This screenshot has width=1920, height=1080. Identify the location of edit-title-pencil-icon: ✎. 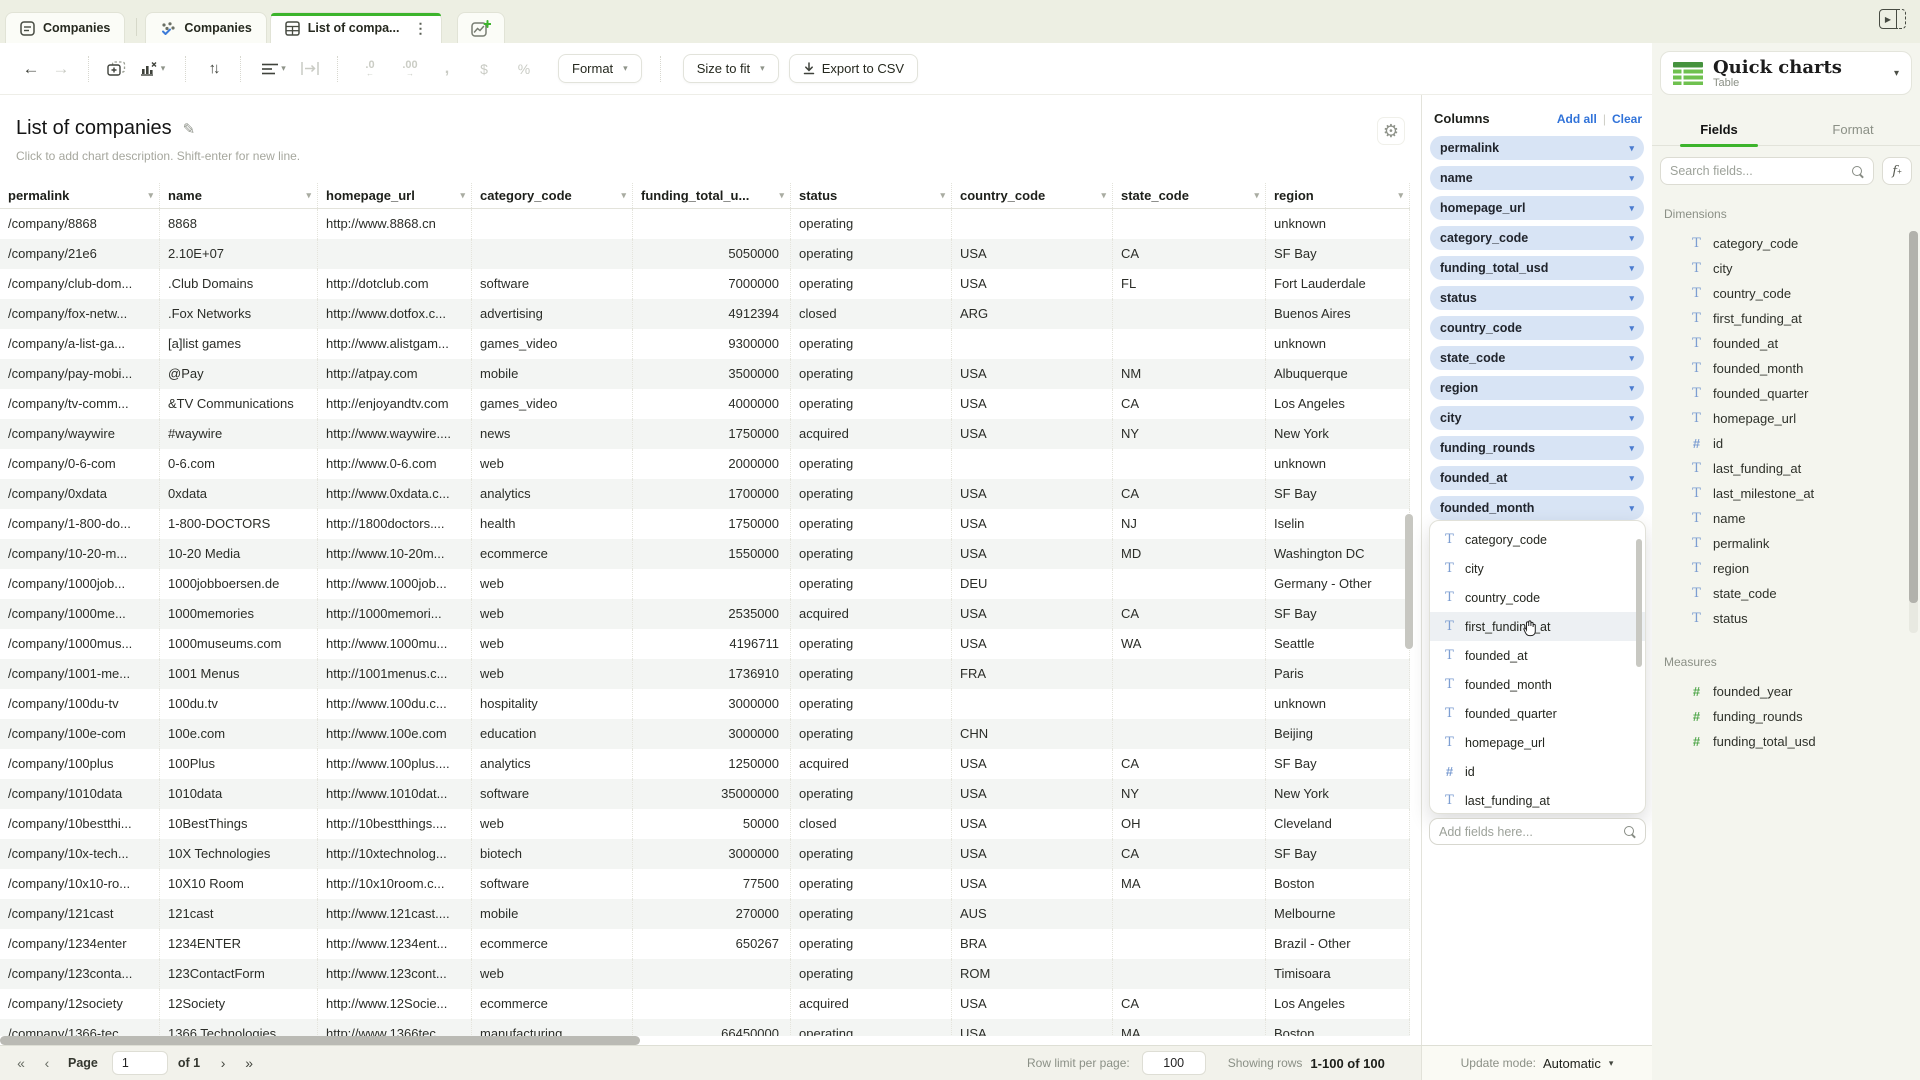
(189, 129).